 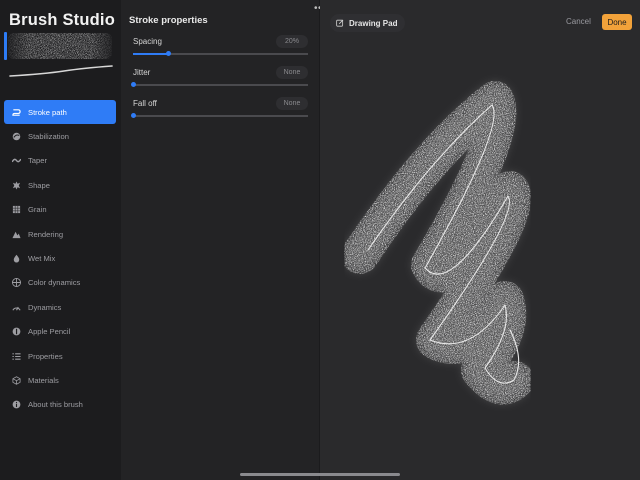 What do you see at coordinates (16, 136) in the screenshot?
I see `stabilization-icon` at bounding box center [16, 136].